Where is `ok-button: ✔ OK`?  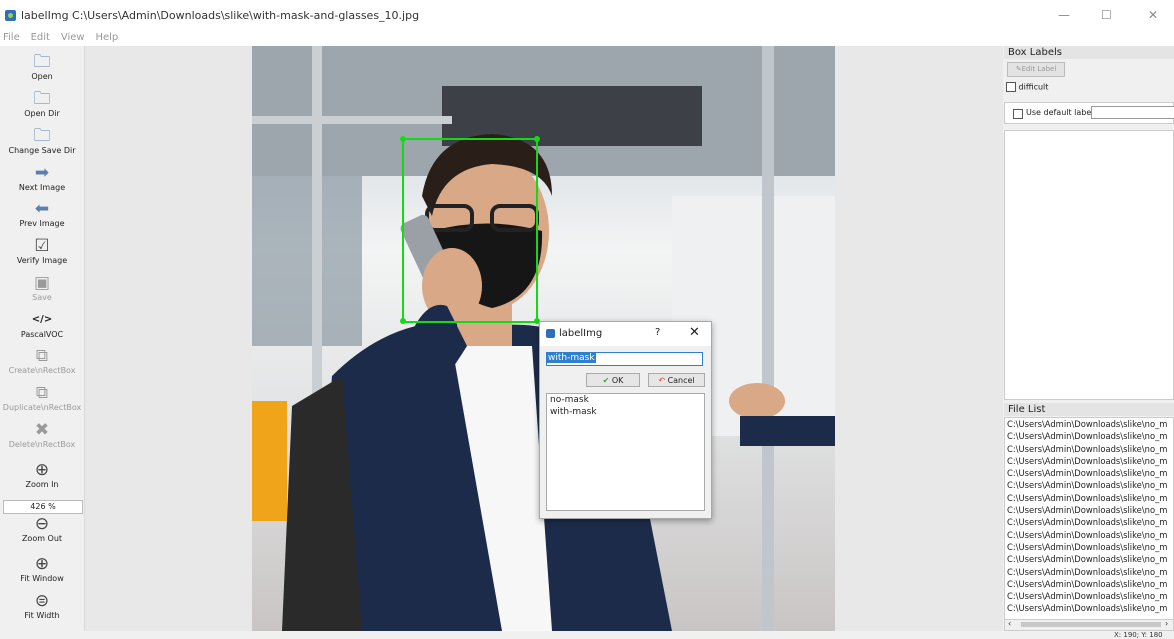 ok-button: ✔ OK is located at coordinates (613, 380).